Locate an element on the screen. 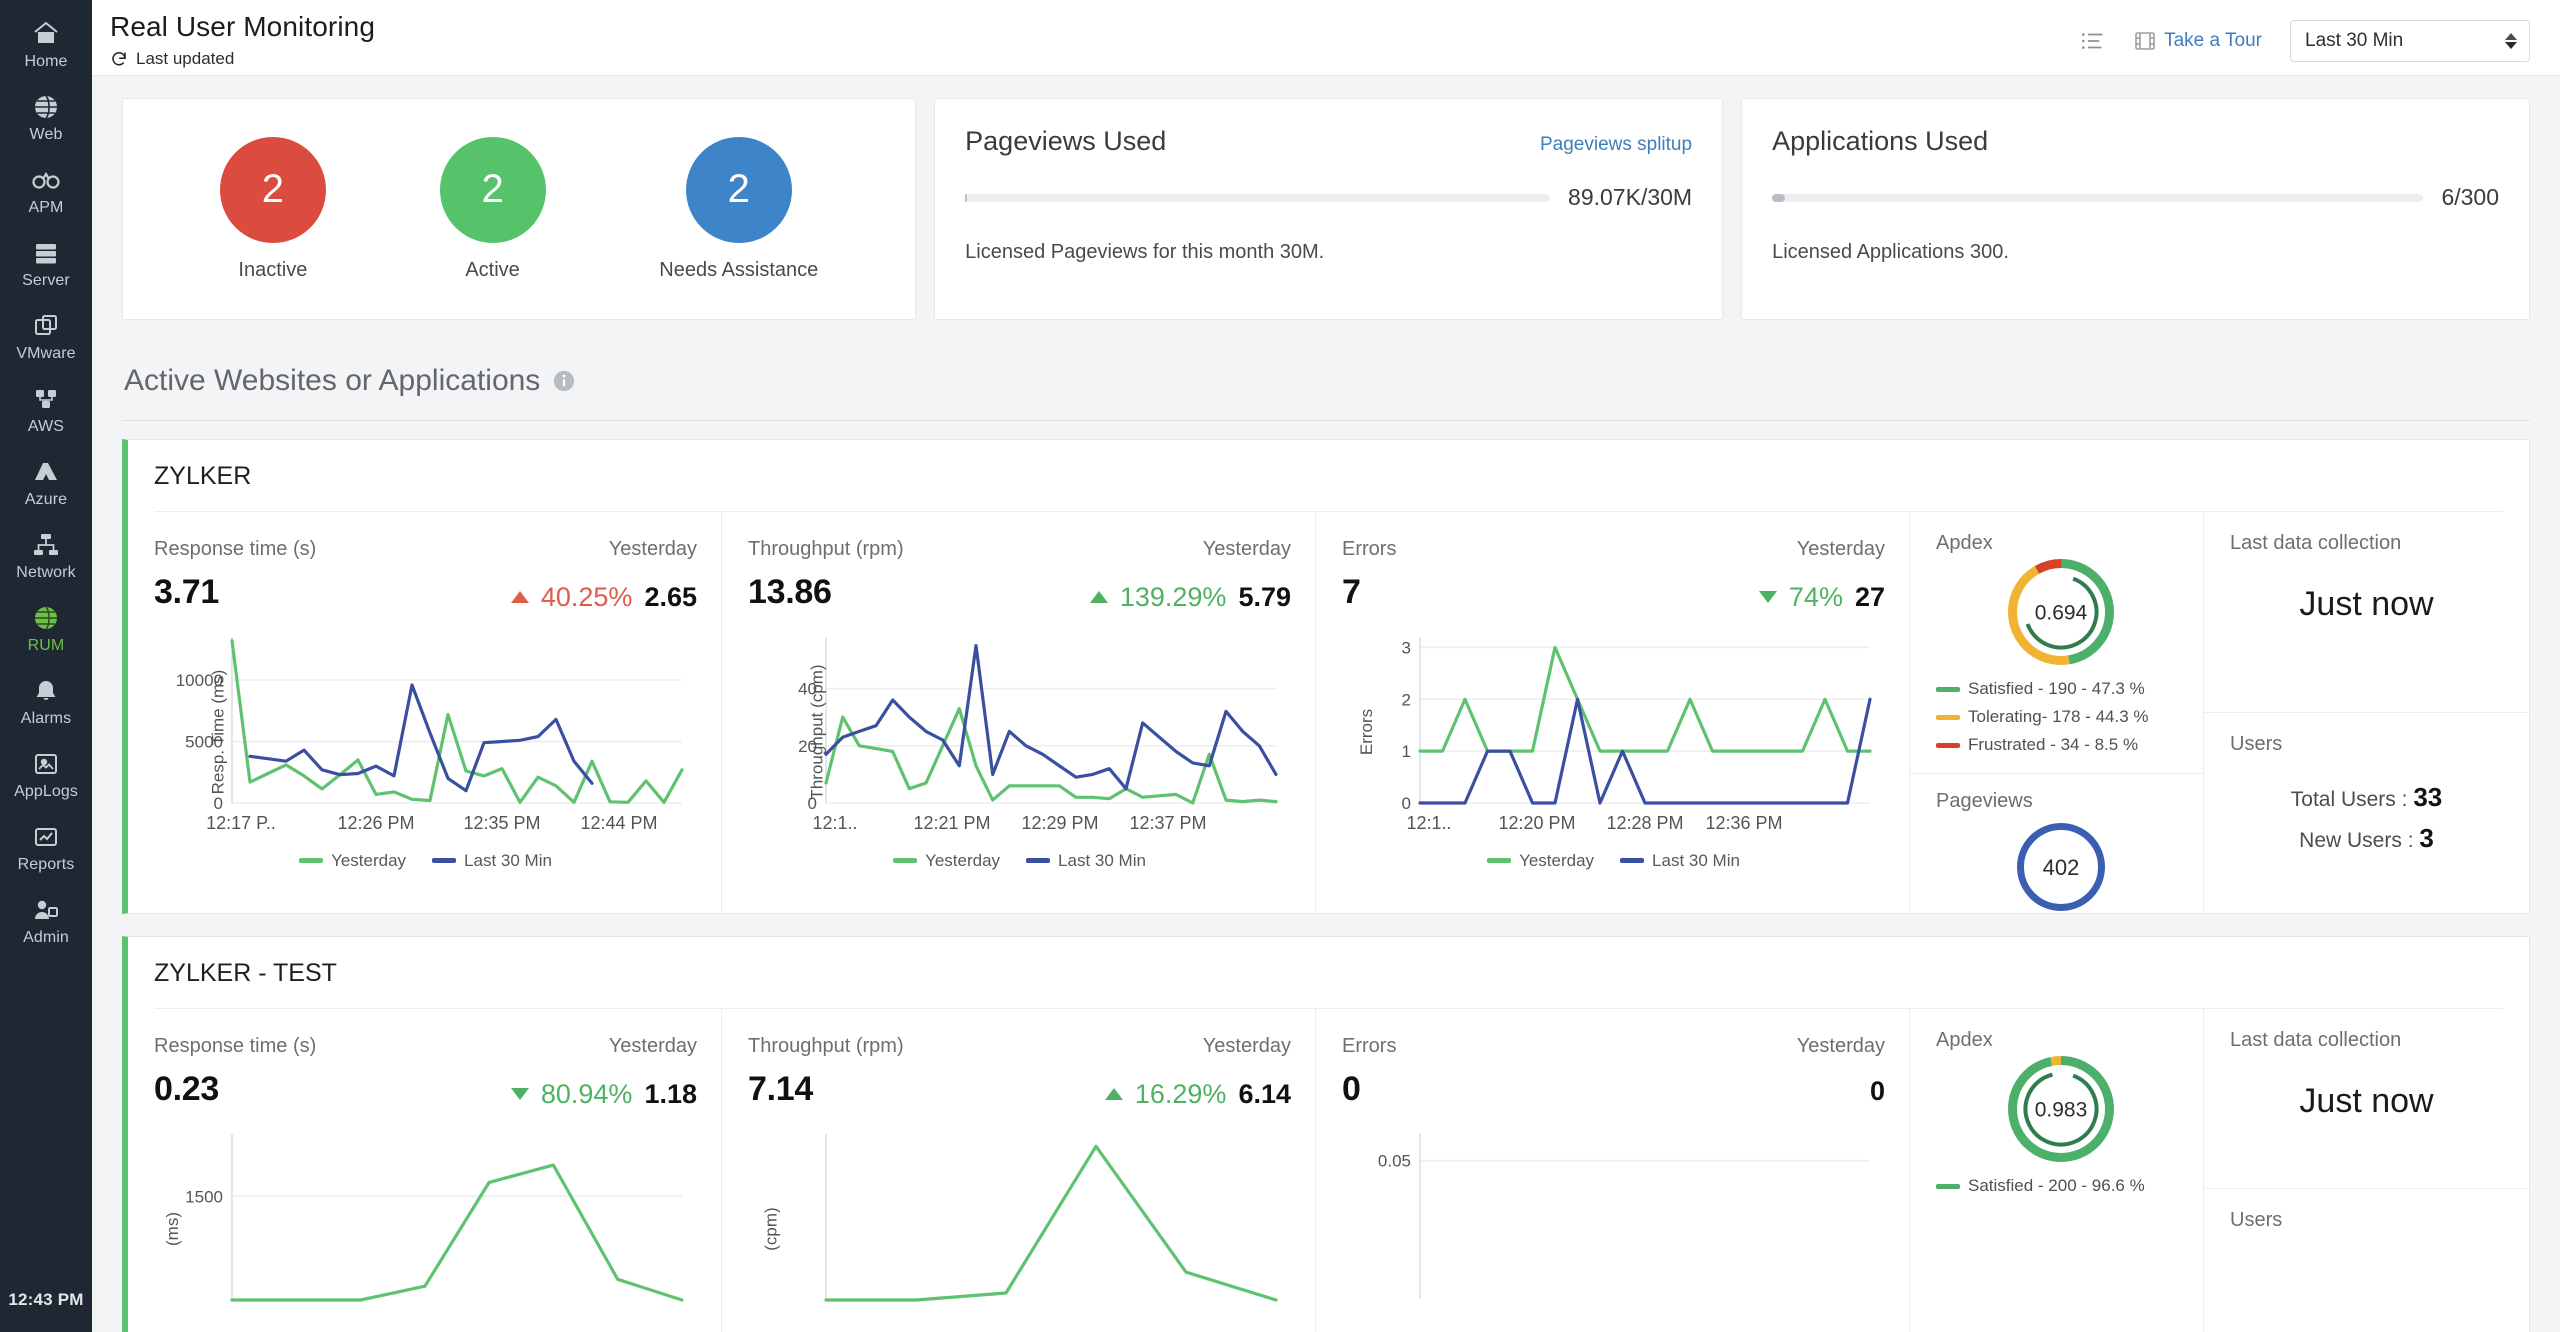 The width and height of the screenshot is (2560, 1332). take-a-tour-button: Take a Tour is located at coordinates (2197, 41).